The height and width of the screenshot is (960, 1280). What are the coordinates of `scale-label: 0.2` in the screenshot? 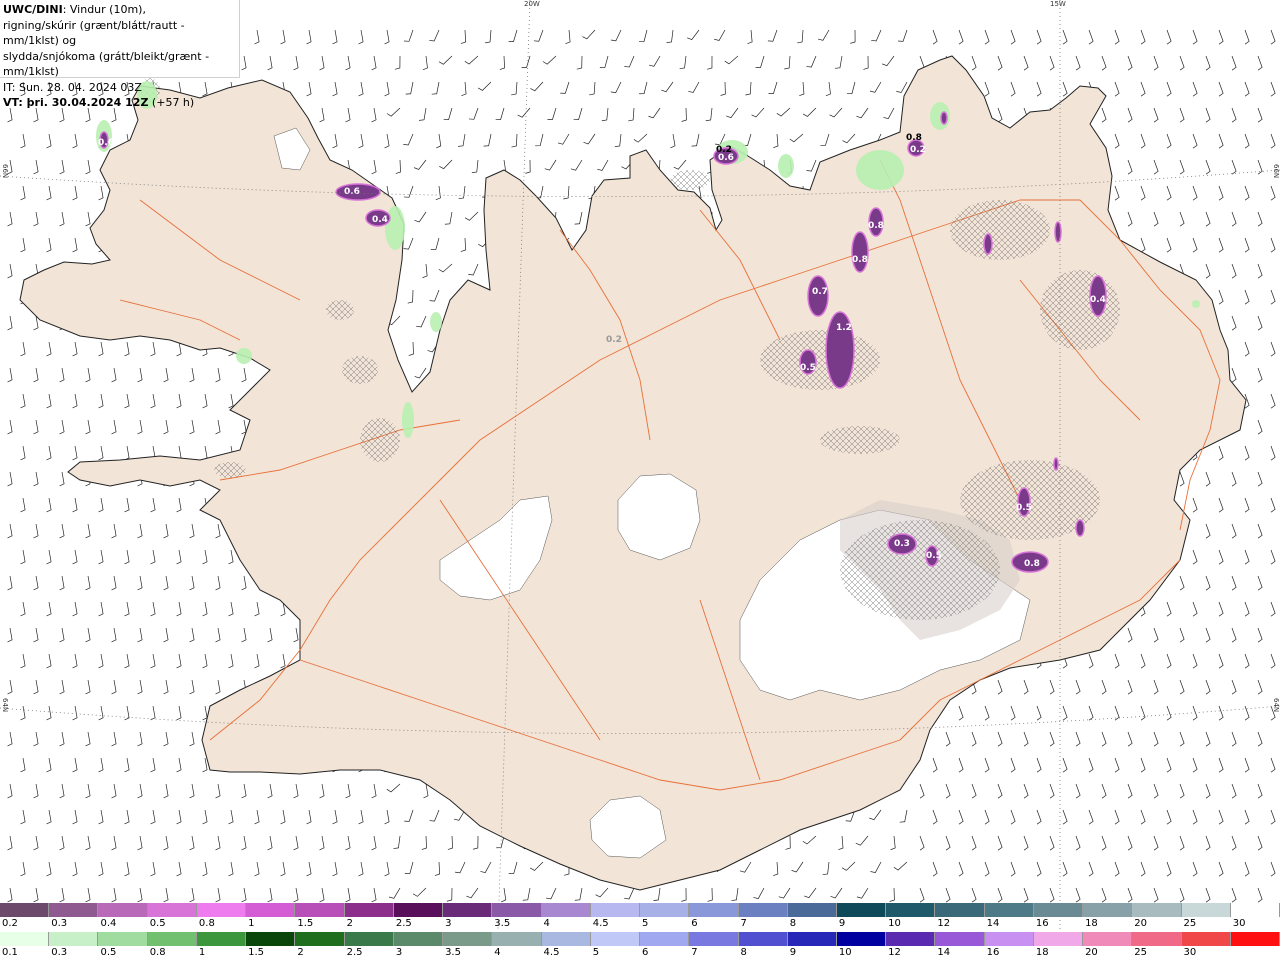 It's located at (10, 923).